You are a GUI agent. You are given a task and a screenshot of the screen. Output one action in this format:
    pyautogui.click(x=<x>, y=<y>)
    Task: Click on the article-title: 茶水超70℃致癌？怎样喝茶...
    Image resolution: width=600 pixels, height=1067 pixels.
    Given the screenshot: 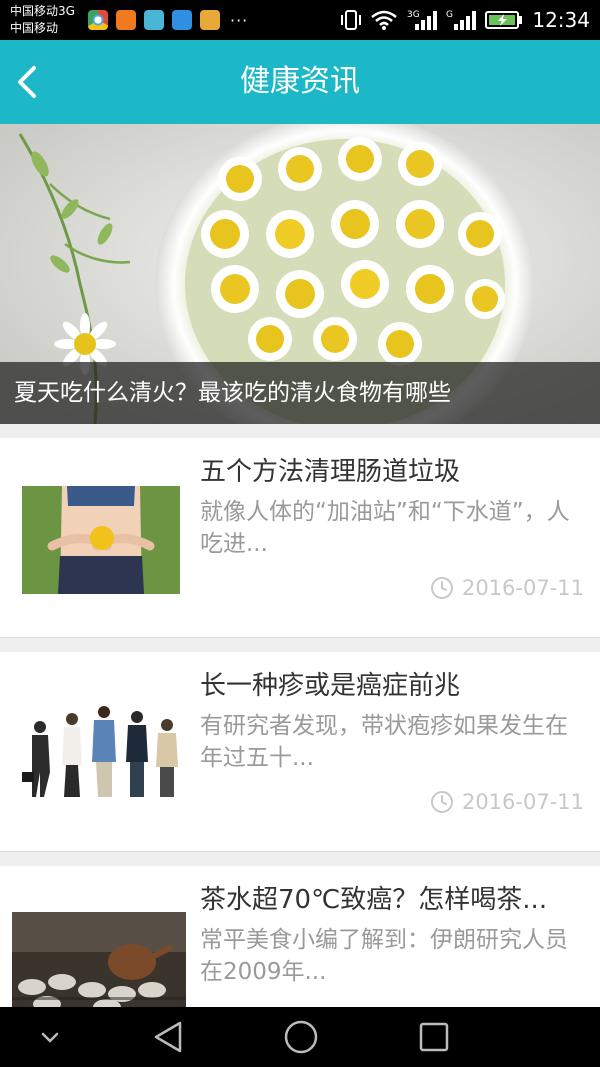 What is the action you would take?
    pyautogui.click(x=374, y=900)
    